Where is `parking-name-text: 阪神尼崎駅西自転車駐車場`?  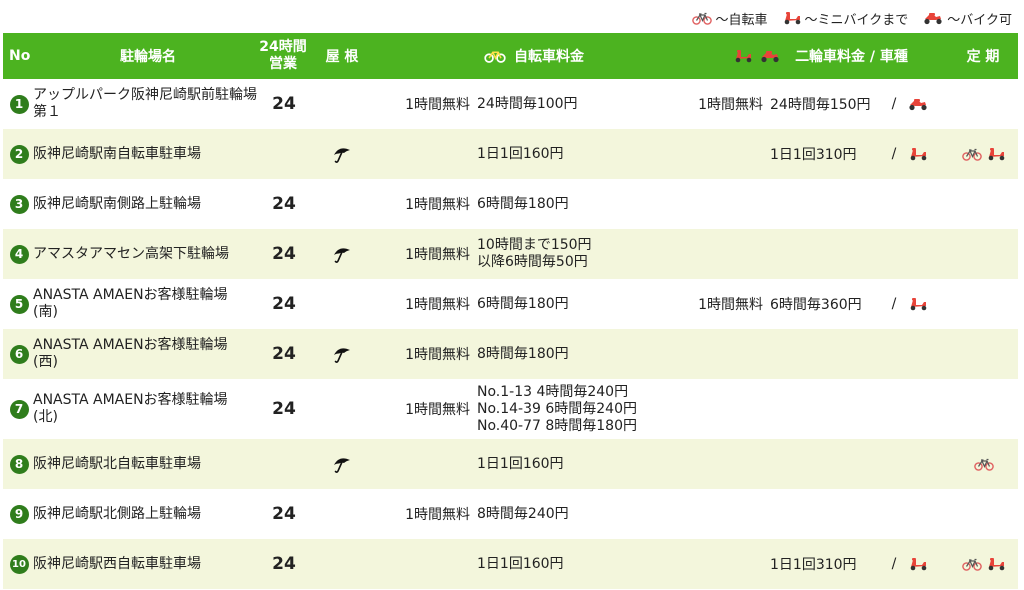
parking-name-text: 阪神尼崎駅西自転車駐車場 is located at coordinates (117, 563).